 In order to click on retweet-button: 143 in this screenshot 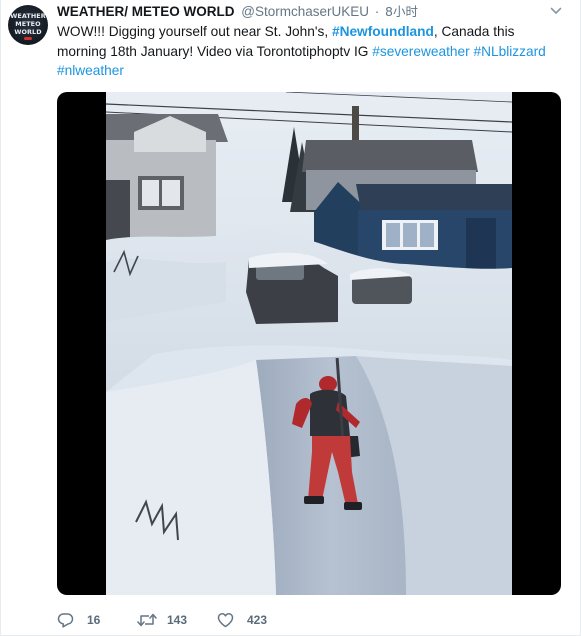, I will do `click(167, 620)`.